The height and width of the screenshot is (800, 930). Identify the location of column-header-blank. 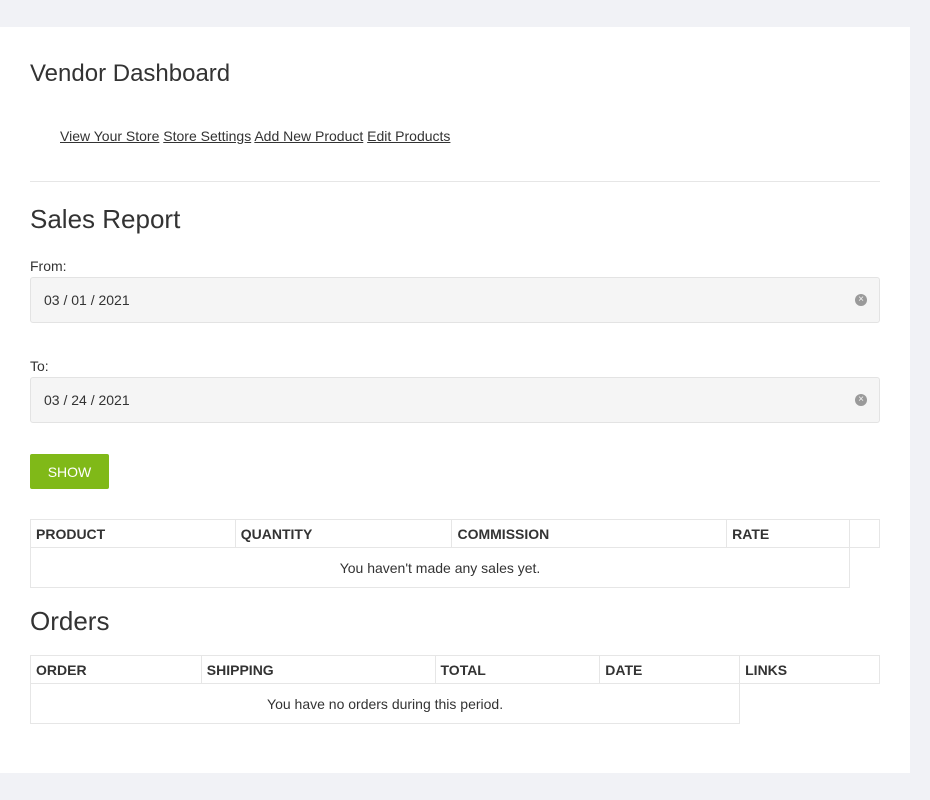
(864, 533).